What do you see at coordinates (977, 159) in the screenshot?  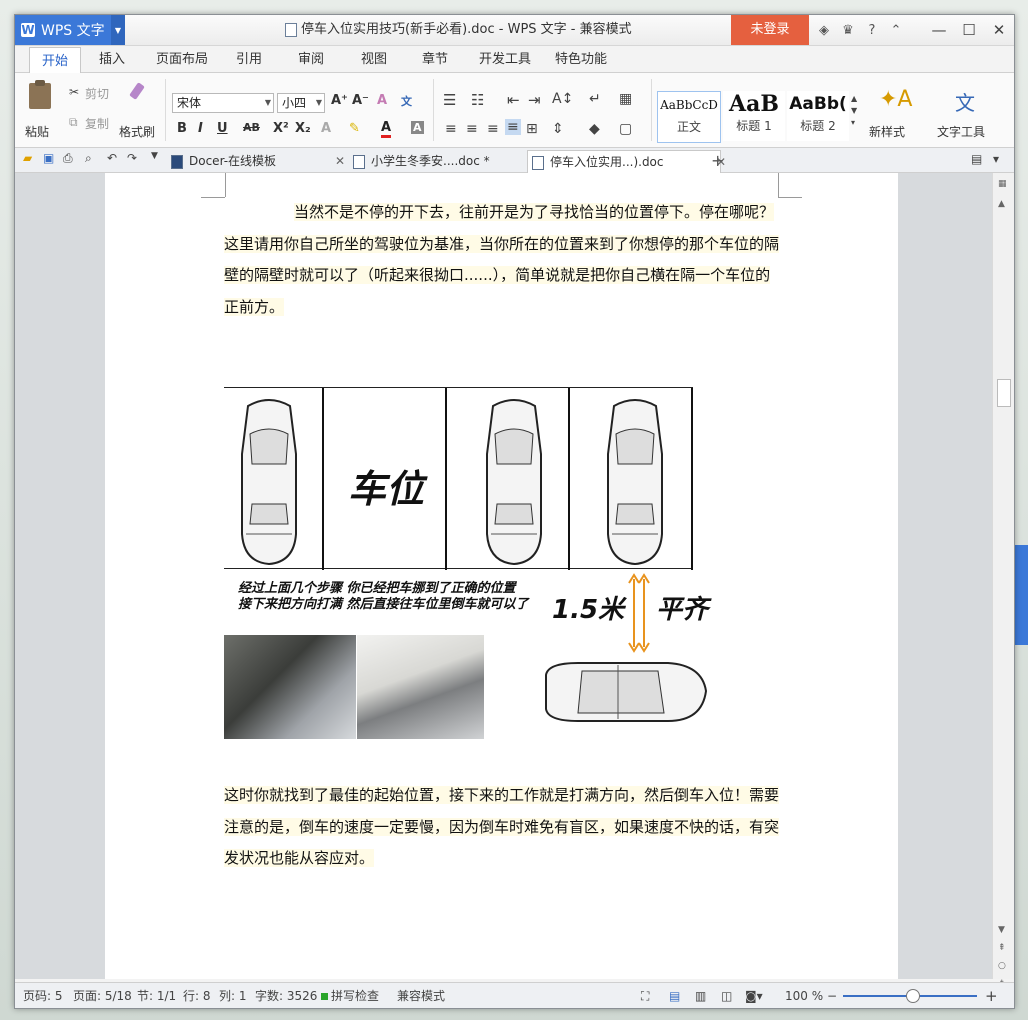 I see `tab-list-icon: ▤` at bounding box center [977, 159].